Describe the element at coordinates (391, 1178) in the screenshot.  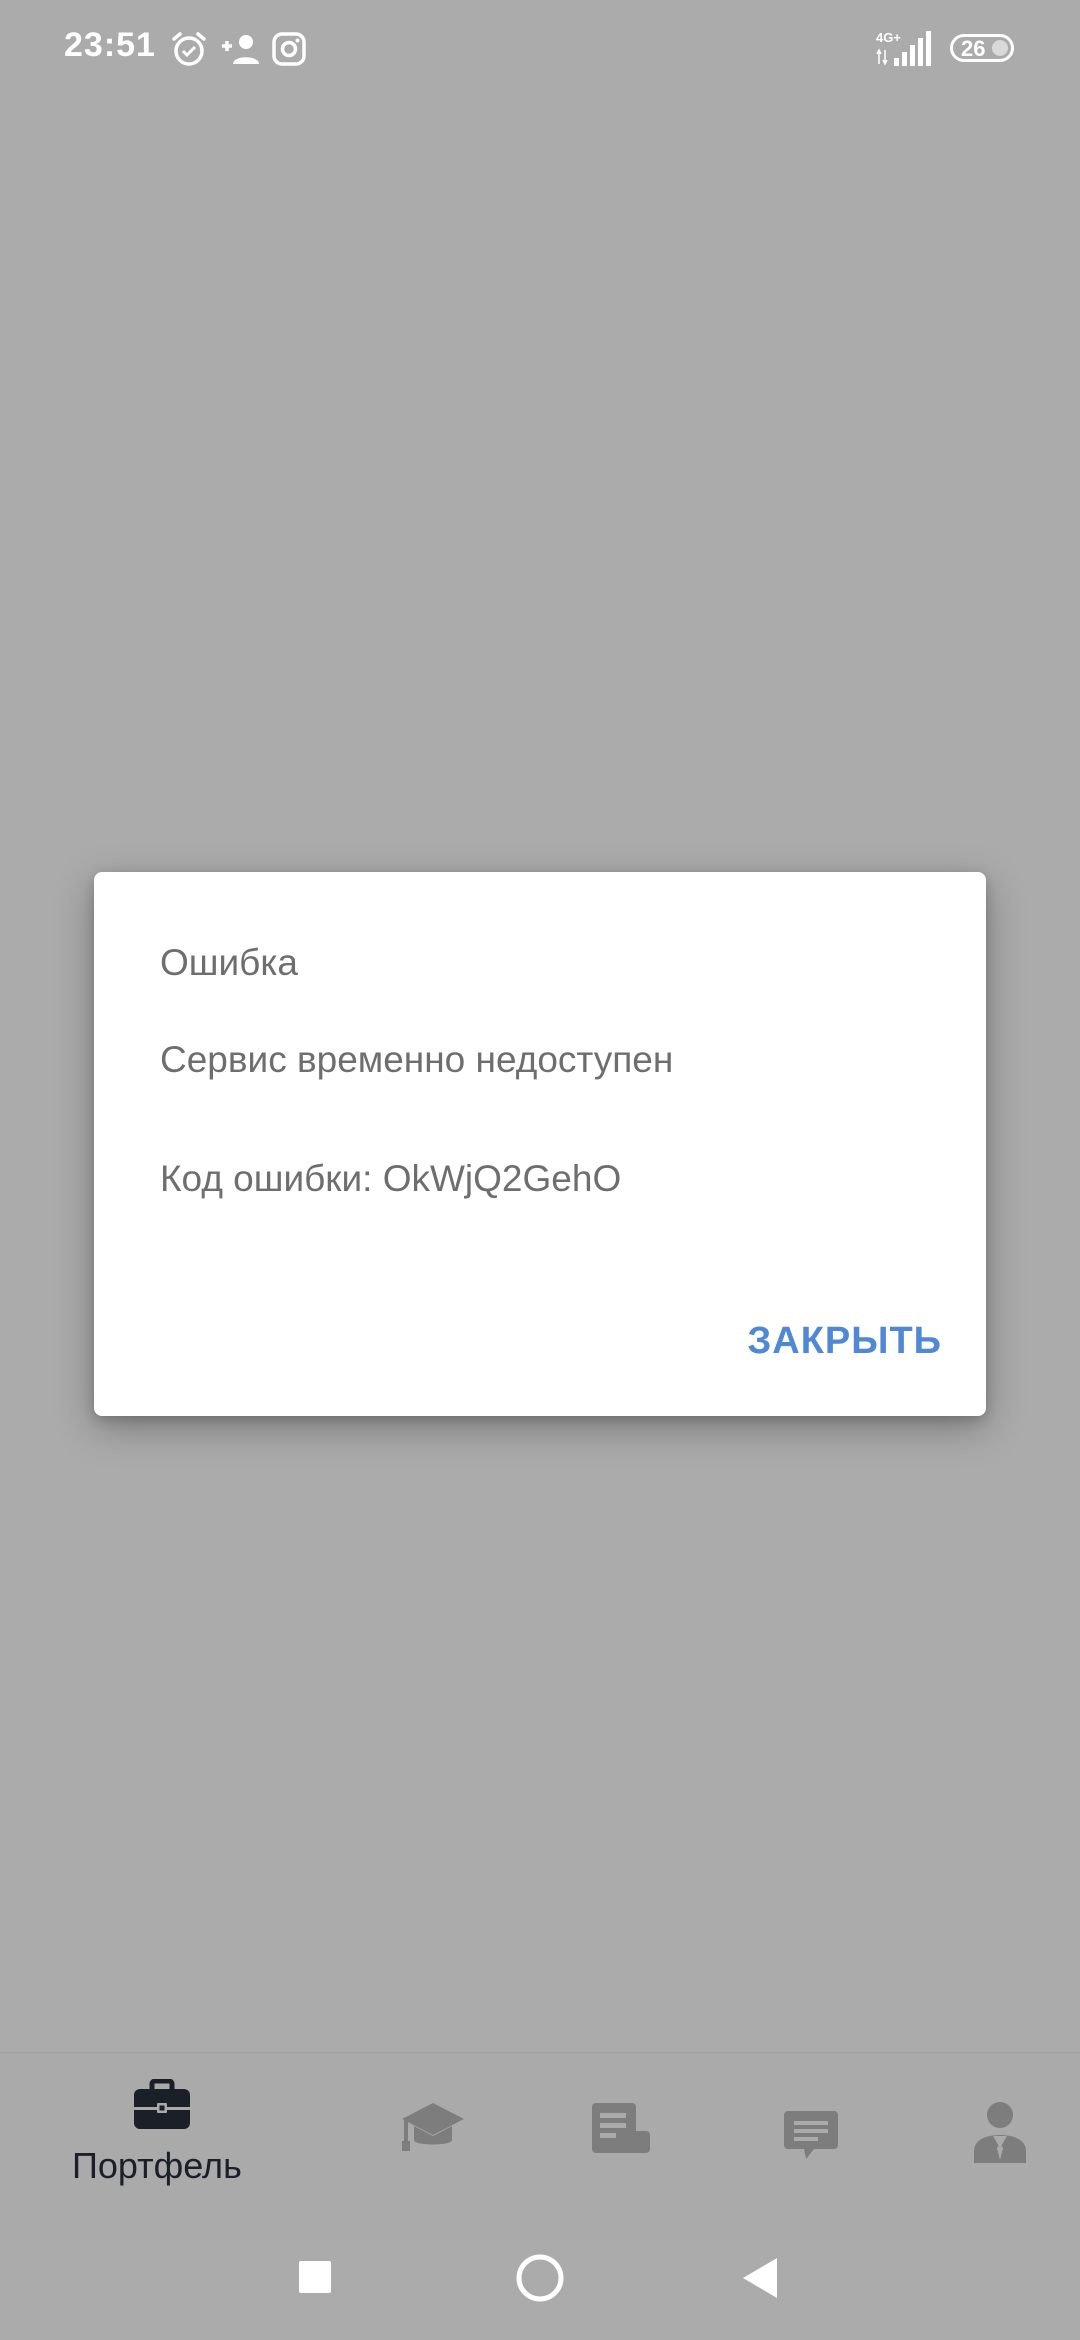
I see `error-code: Код ошибки: OkWjQ2GehO` at that location.